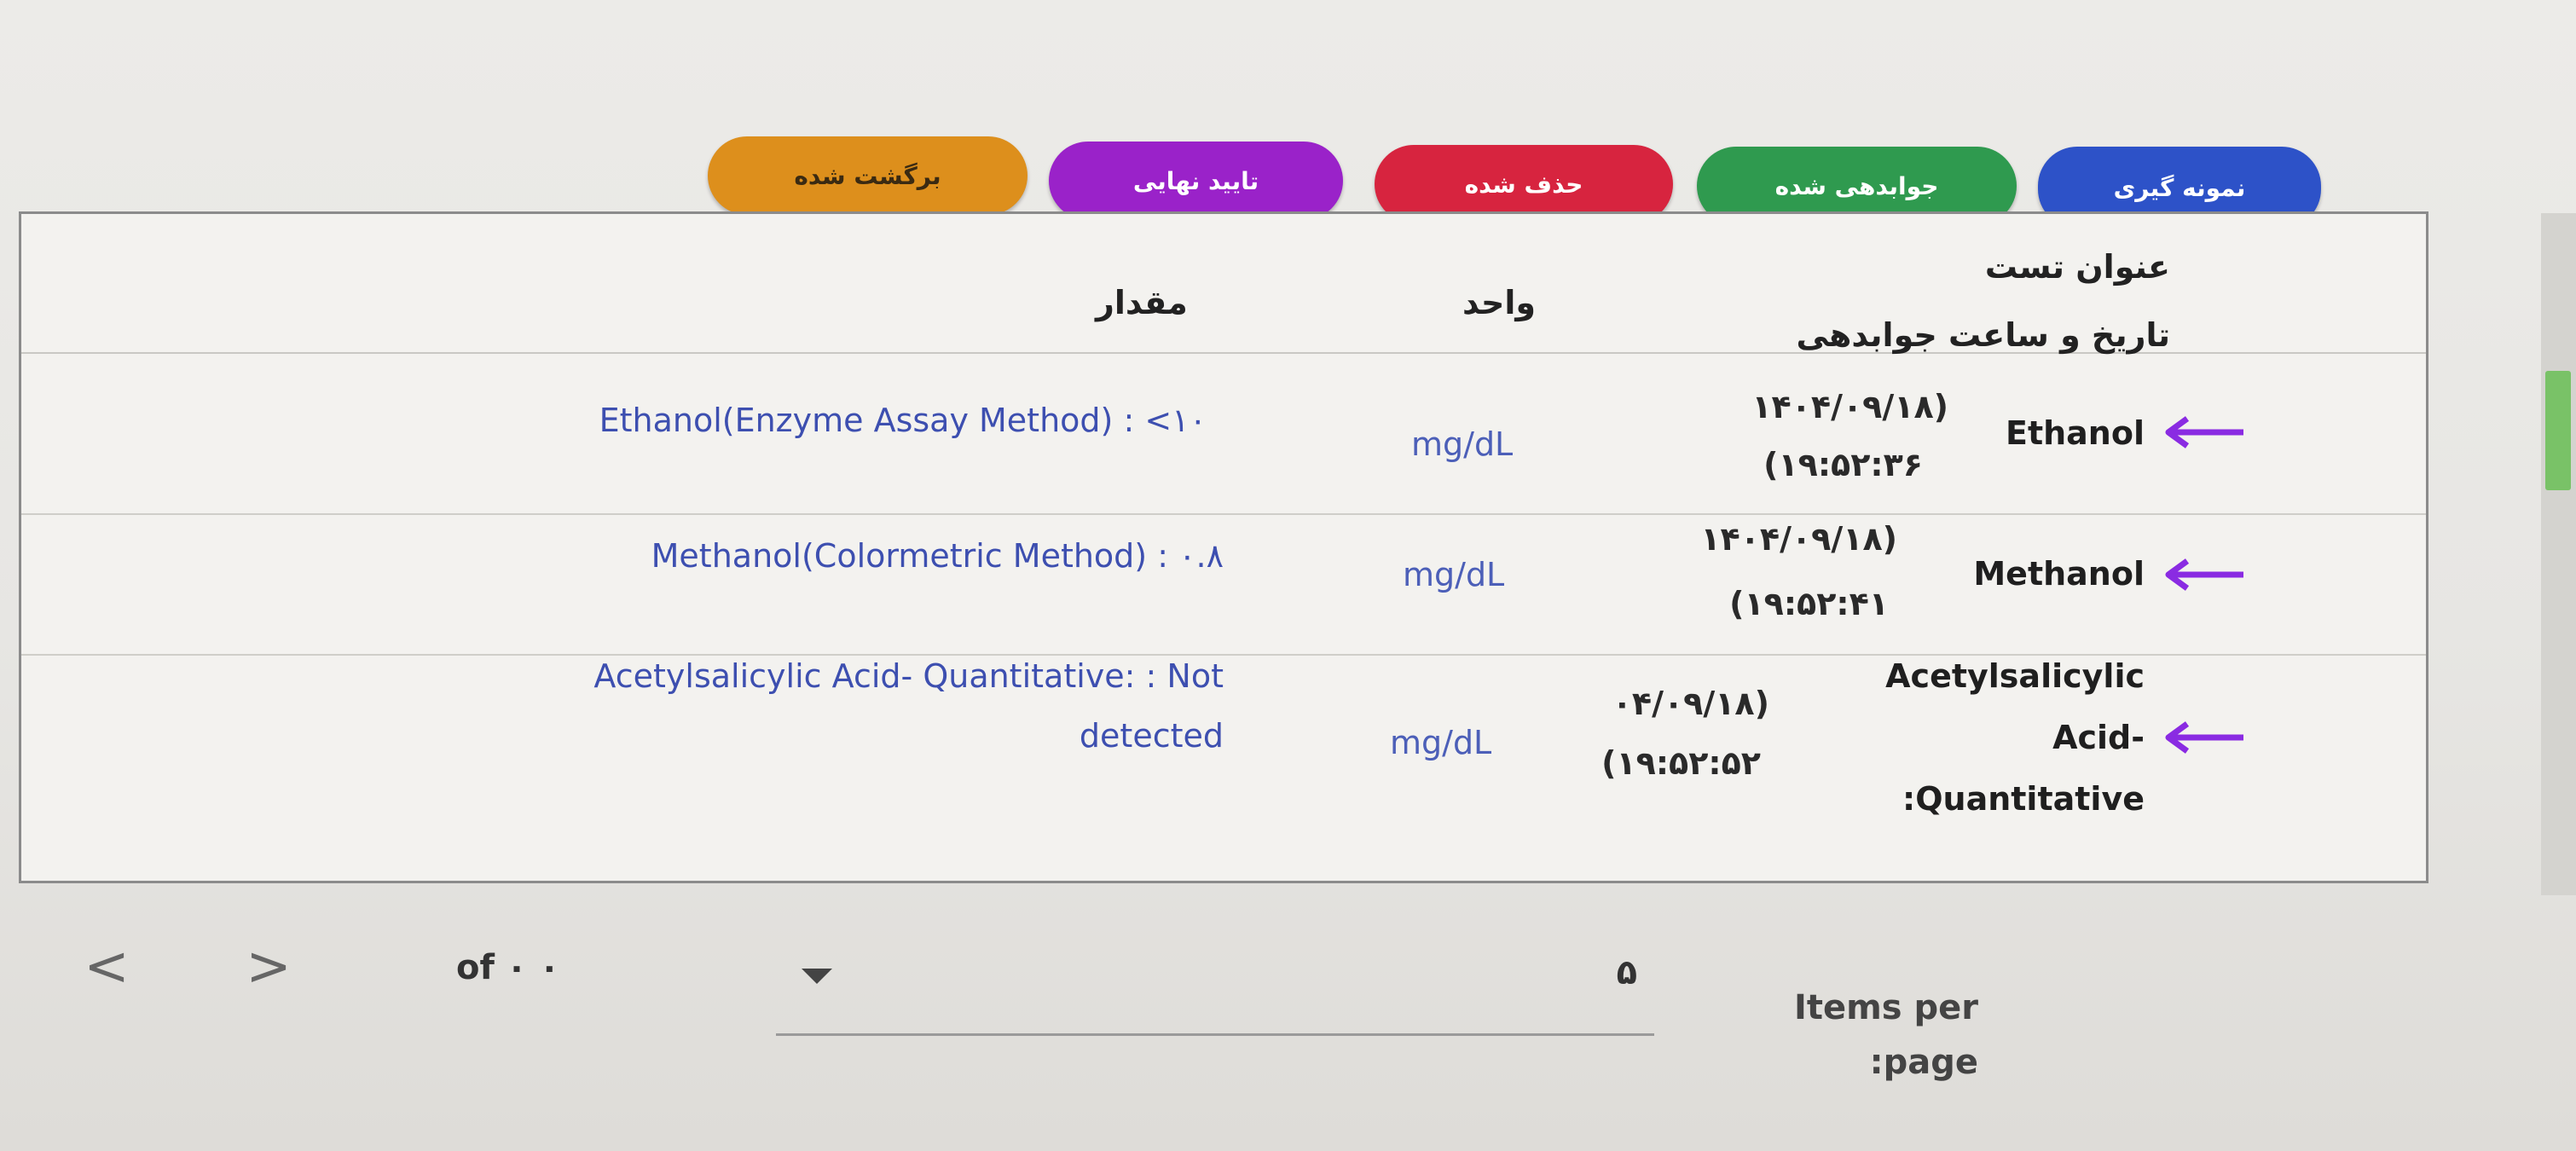 This screenshot has height=1151, width=2576. Describe the element at coordinates (1151, 736) in the screenshot. I see `value-cell: detected` at that location.